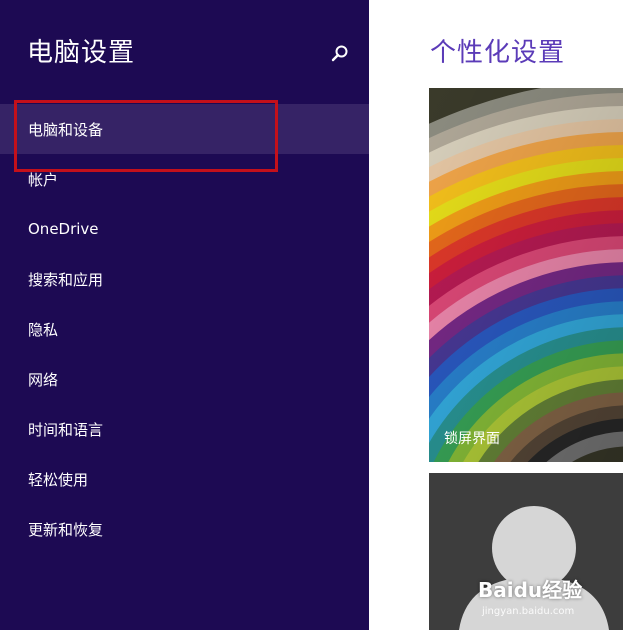 The image size is (623, 630). What do you see at coordinates (66, 529) in the screenshot?
I see `sidebar-item-label: 更新和恢复` at bounding box center [66, 529].